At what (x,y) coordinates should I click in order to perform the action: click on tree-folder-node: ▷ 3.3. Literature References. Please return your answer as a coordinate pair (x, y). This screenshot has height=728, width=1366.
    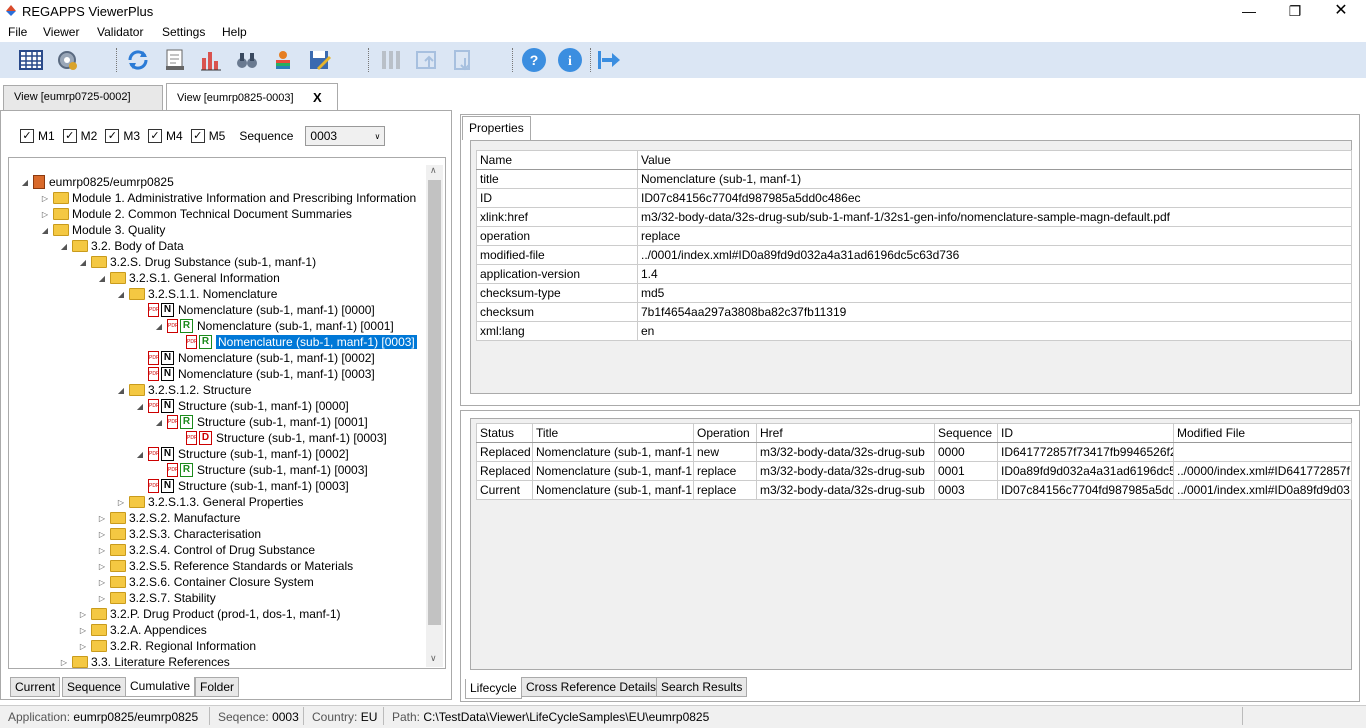
    Looking at the image, I should click on (144, 662).